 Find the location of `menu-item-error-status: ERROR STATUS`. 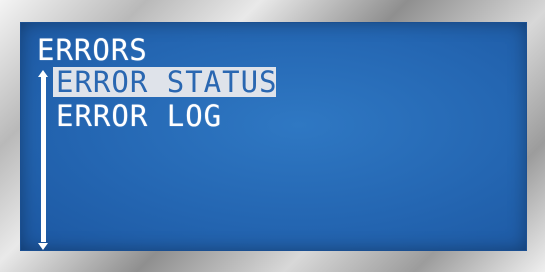

menu-item-error-status: ERROR STATUS is located at coordinates (165, 82).